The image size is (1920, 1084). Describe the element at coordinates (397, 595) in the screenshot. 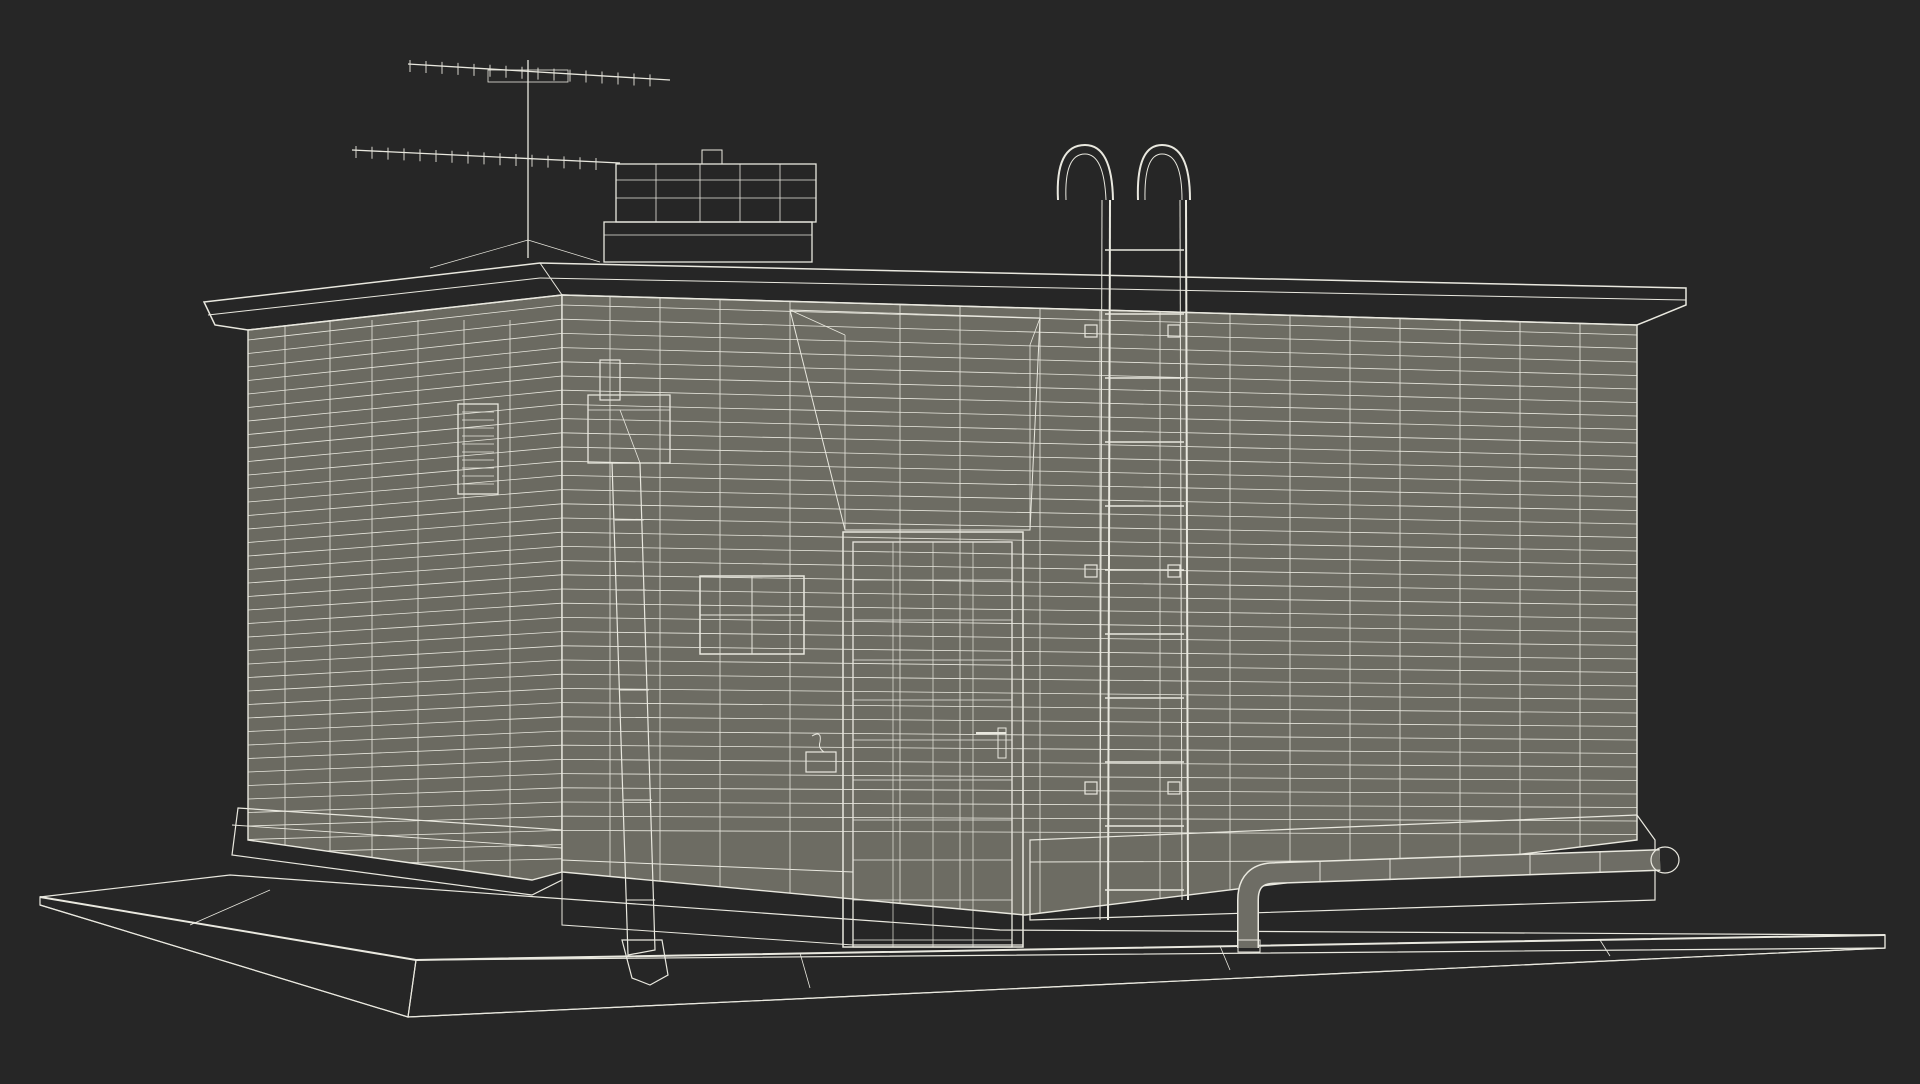

I see `left-wall` at that location.